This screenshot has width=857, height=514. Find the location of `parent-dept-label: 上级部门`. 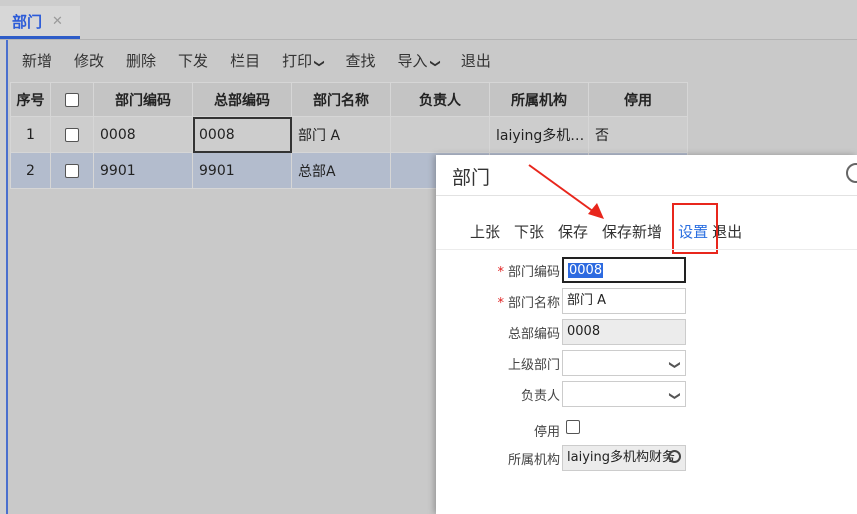

parent-dept-label: 上级部门 is located at coordinates (533, 365).